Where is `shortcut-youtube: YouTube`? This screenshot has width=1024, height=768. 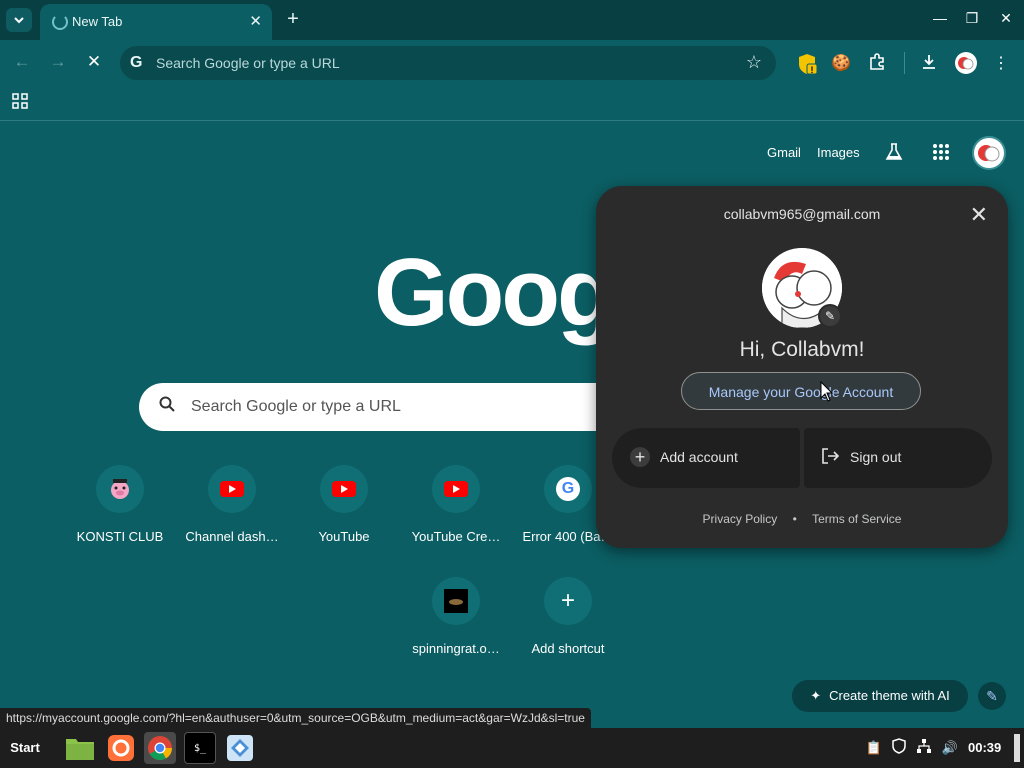
shortcut-youtube: YouTube is located at coordinates (344, 504).